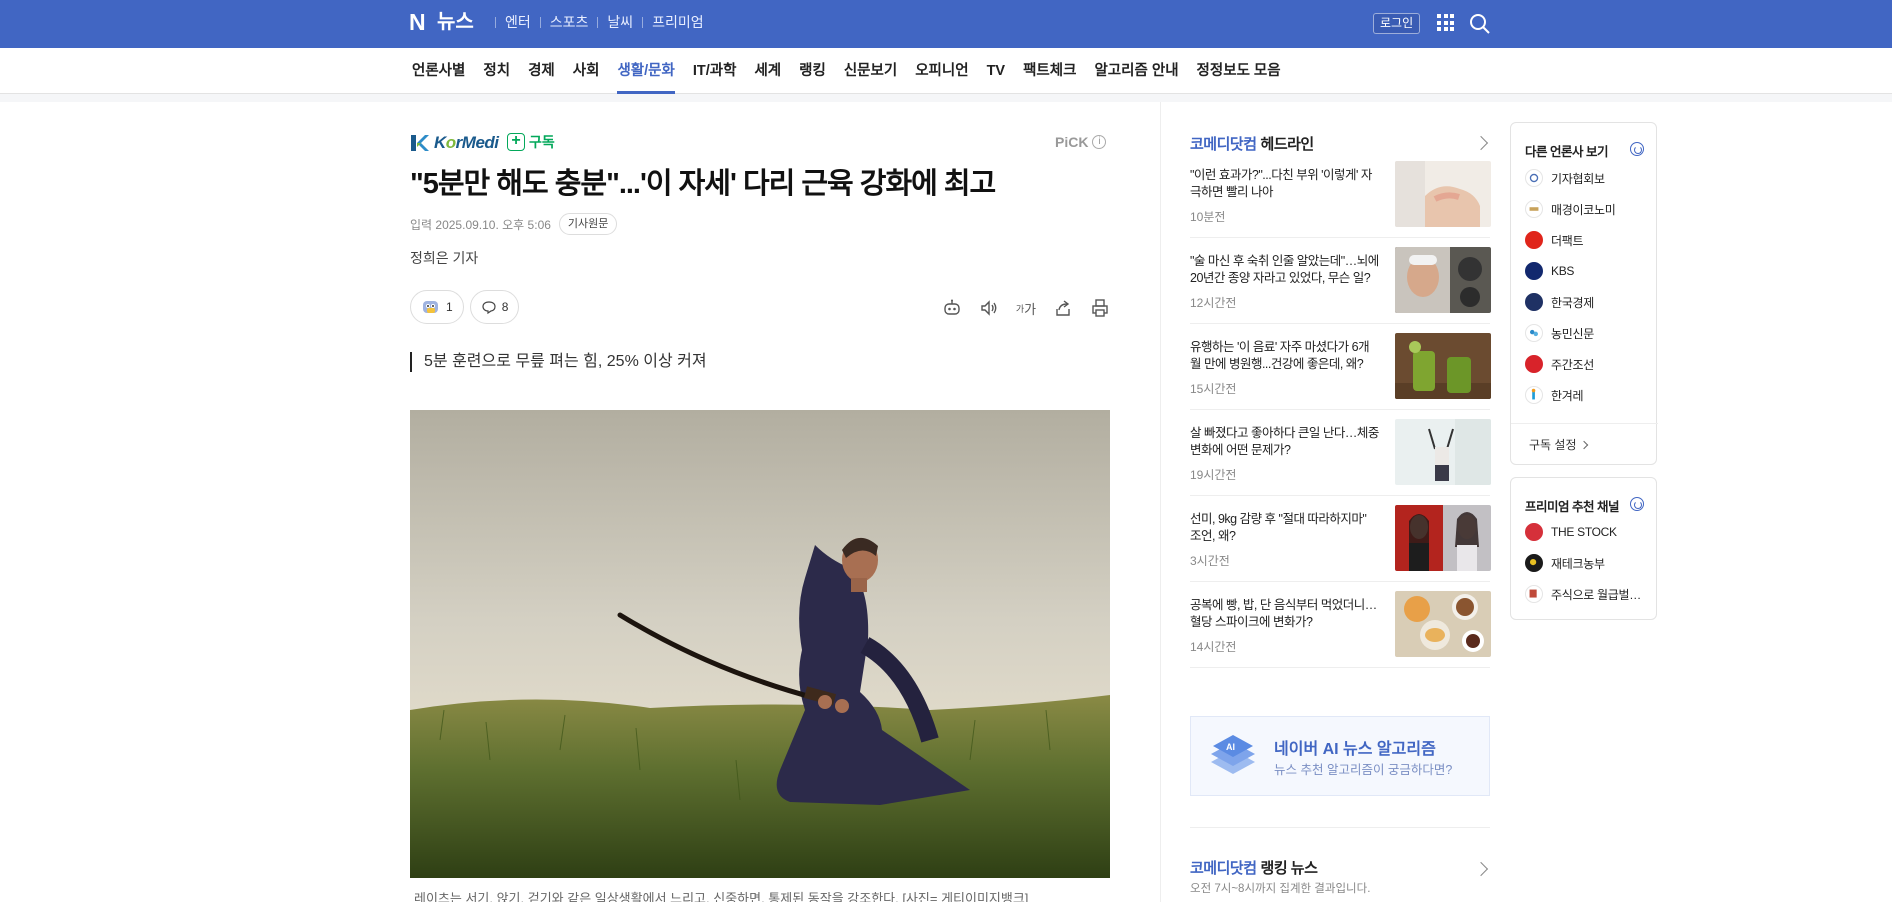 This screenshot has height=902, width=1892. I want to click on headline-item-title: 공복에 빵, 밥, 단 음식부터 먹었더니… 혈당 스파이크에 변화가?, so click(1285, 614).